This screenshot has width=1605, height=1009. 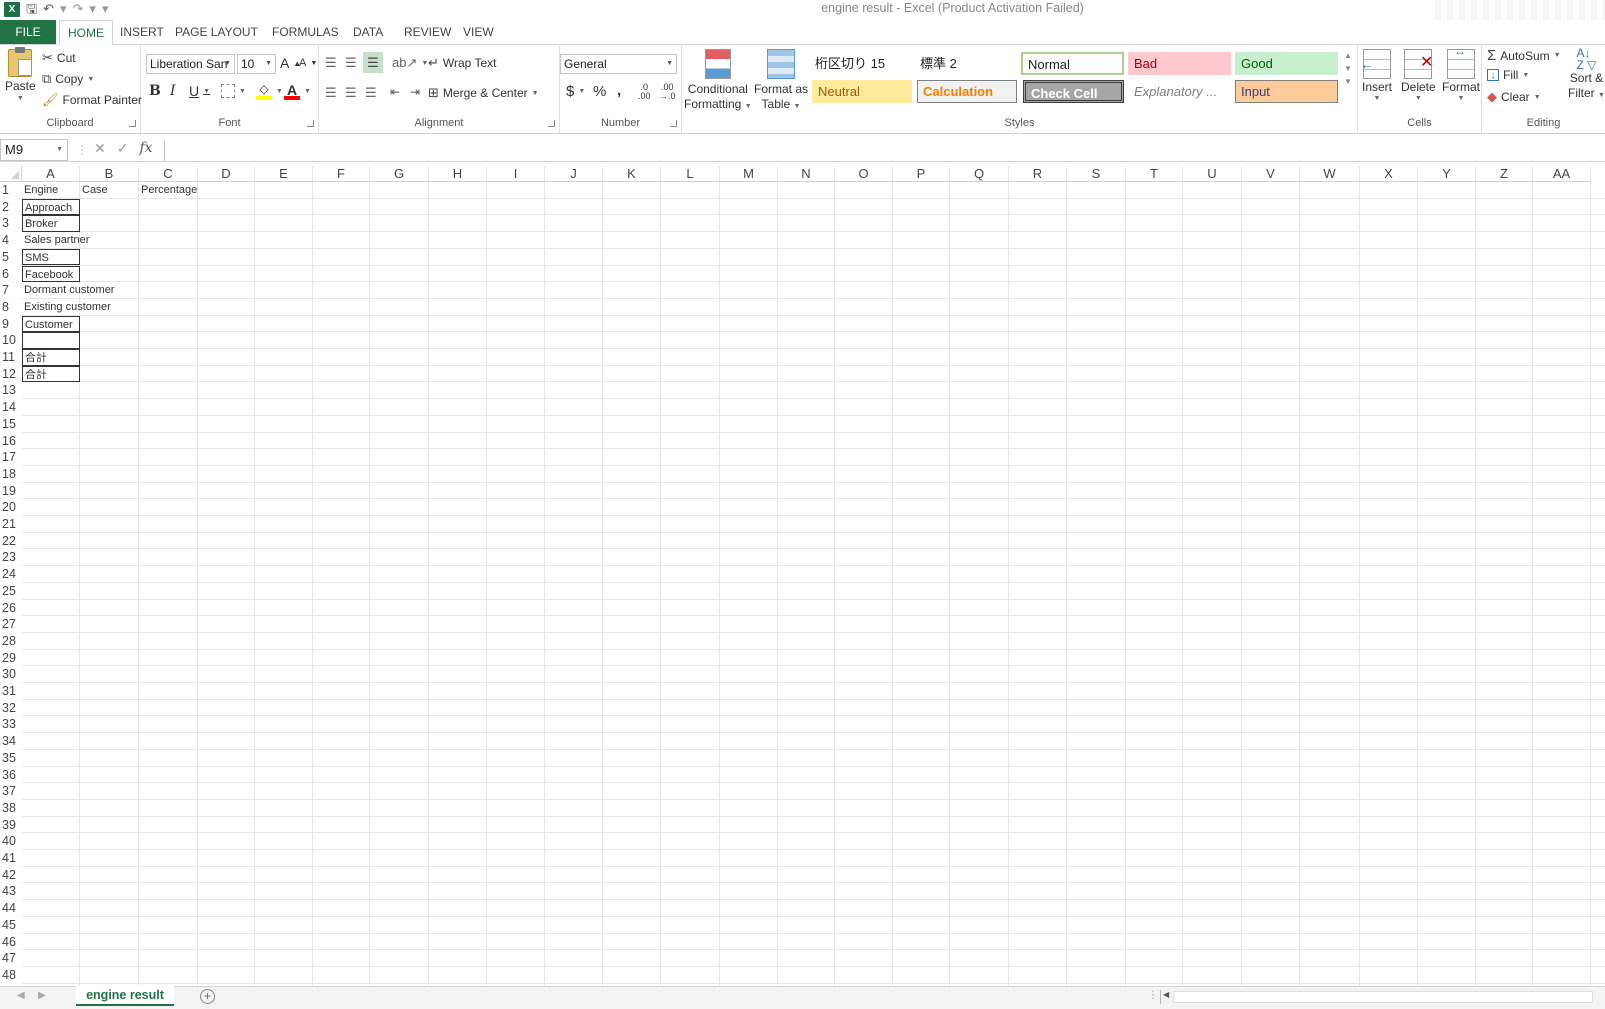 I want to click on font-name-select: Liberation Sans ▼, so click(x=190, y=64).